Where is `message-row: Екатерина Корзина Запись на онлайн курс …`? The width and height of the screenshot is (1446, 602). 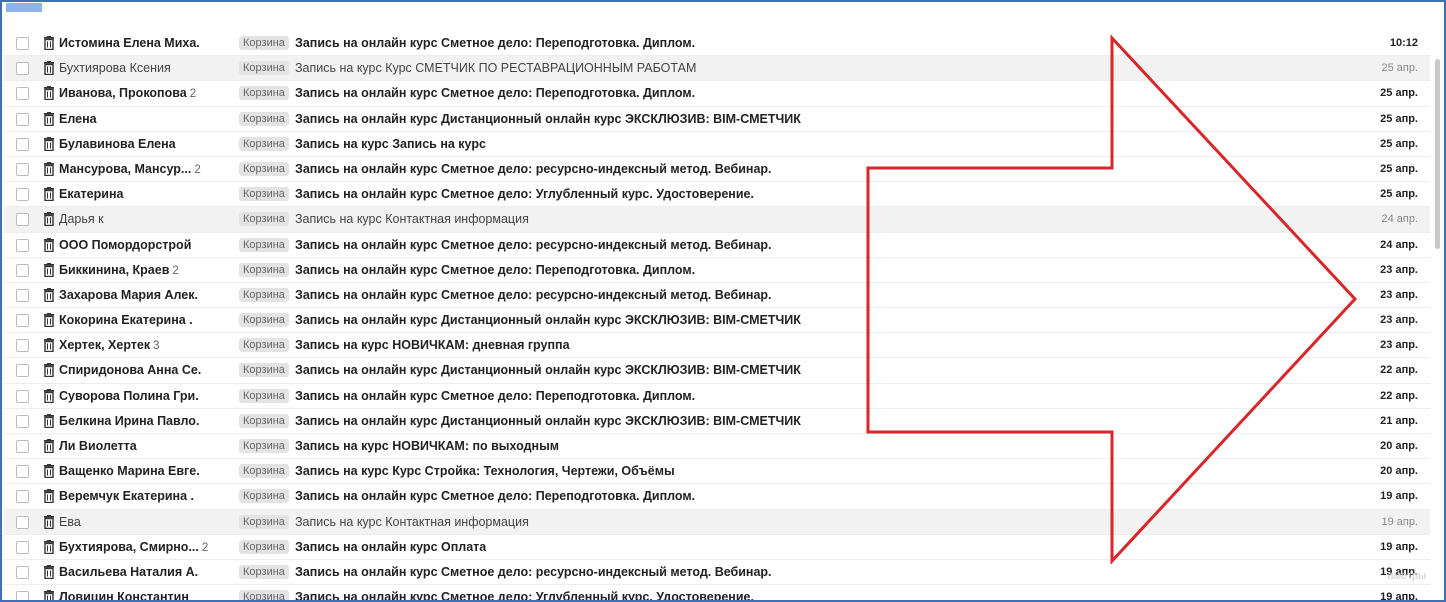
message-row: Екатерина Корзина Запись на онлайн курс … is located at coordinates (717, 195).